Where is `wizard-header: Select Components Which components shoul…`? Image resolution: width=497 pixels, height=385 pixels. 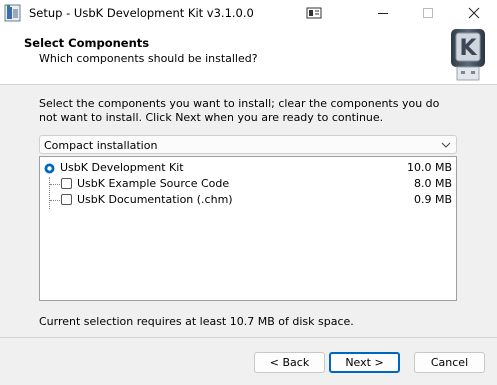 wizard-header: Select Components Which components shoul… is located at coordinates (248, 55).